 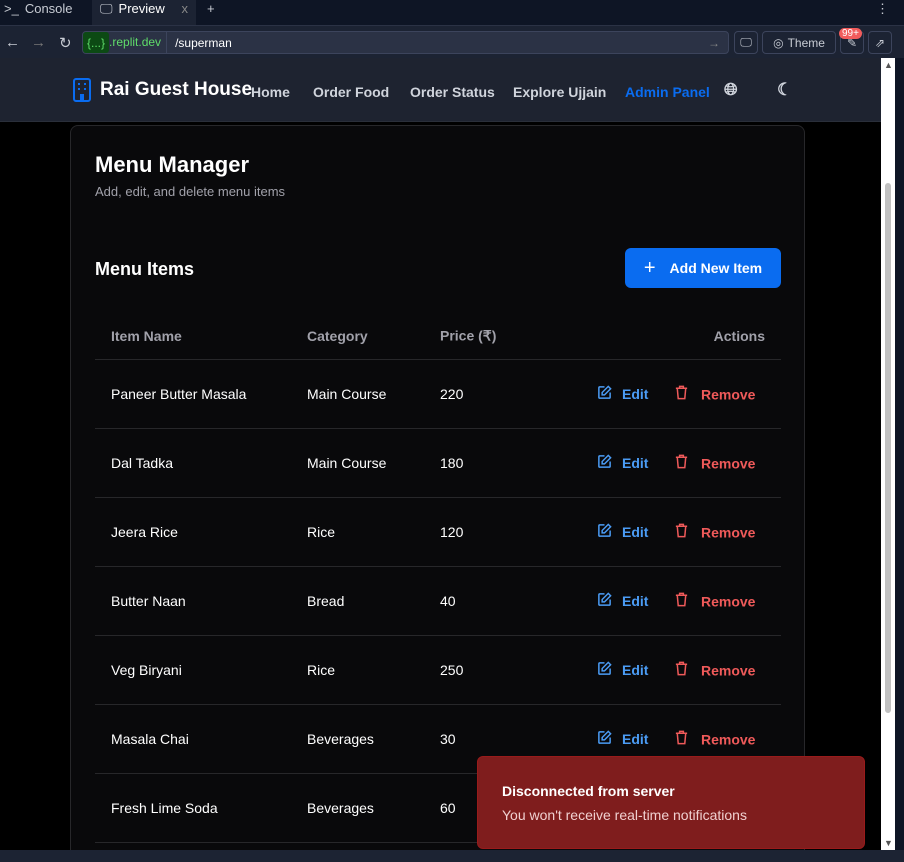 What do you see at coordinates (468, 335) in the screenshot?
I see `col-price: Price (₹)` at bounding box center [468, 335].